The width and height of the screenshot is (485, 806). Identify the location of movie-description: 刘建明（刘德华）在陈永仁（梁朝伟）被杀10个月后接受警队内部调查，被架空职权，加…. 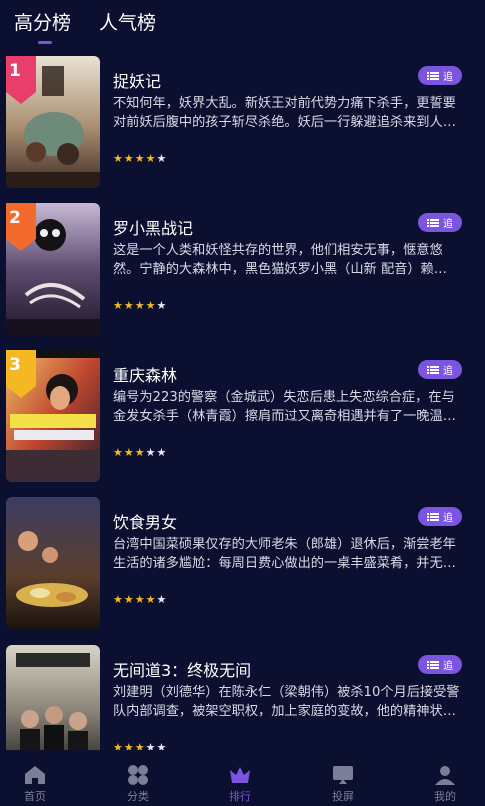
(286, 702).